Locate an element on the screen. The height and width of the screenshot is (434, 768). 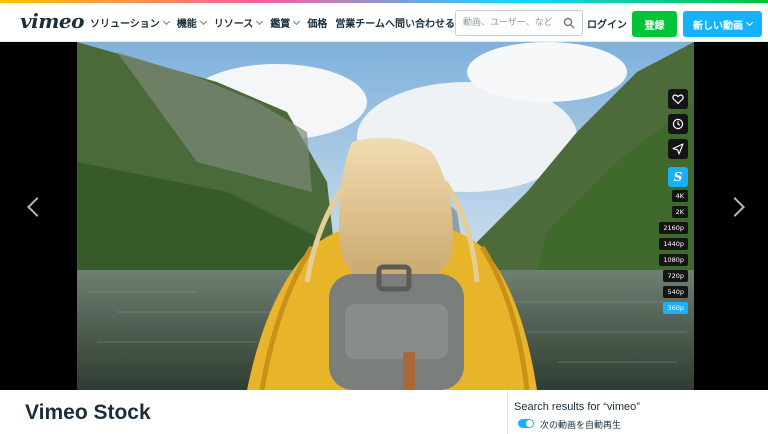
new-video-button: 新しい動画 is located at coordinates (722, 24).